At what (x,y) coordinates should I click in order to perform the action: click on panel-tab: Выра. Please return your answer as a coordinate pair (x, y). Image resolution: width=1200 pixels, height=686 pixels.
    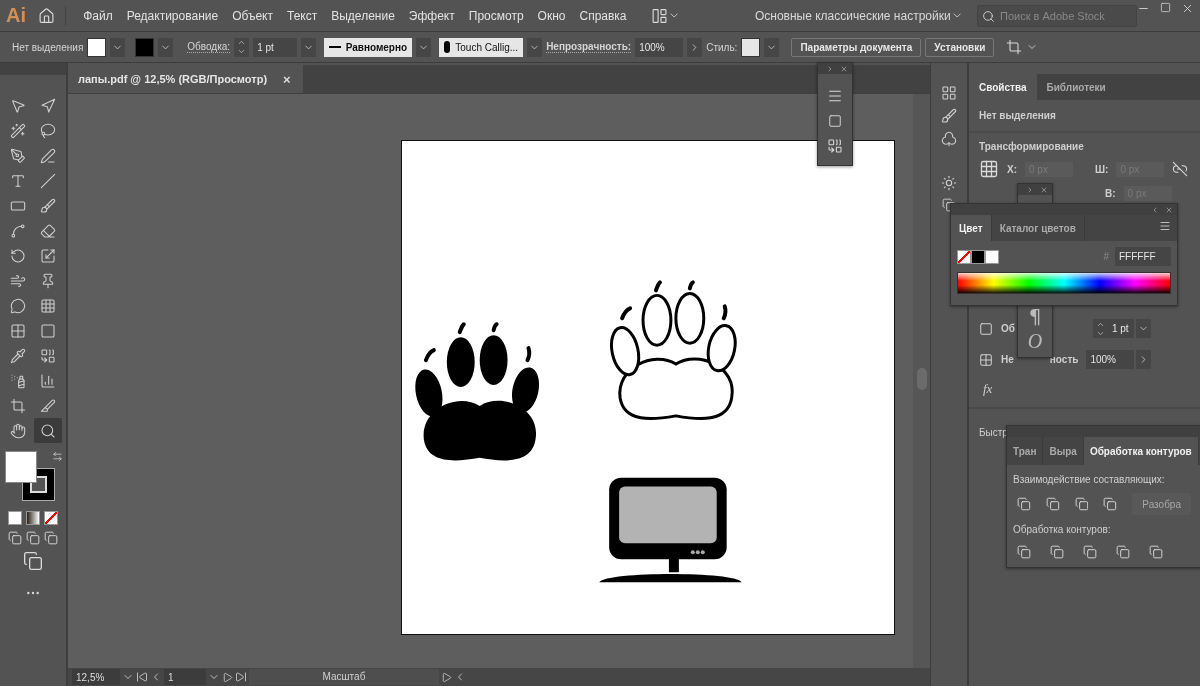
    Looking at the image, I should click on (1063, 451).